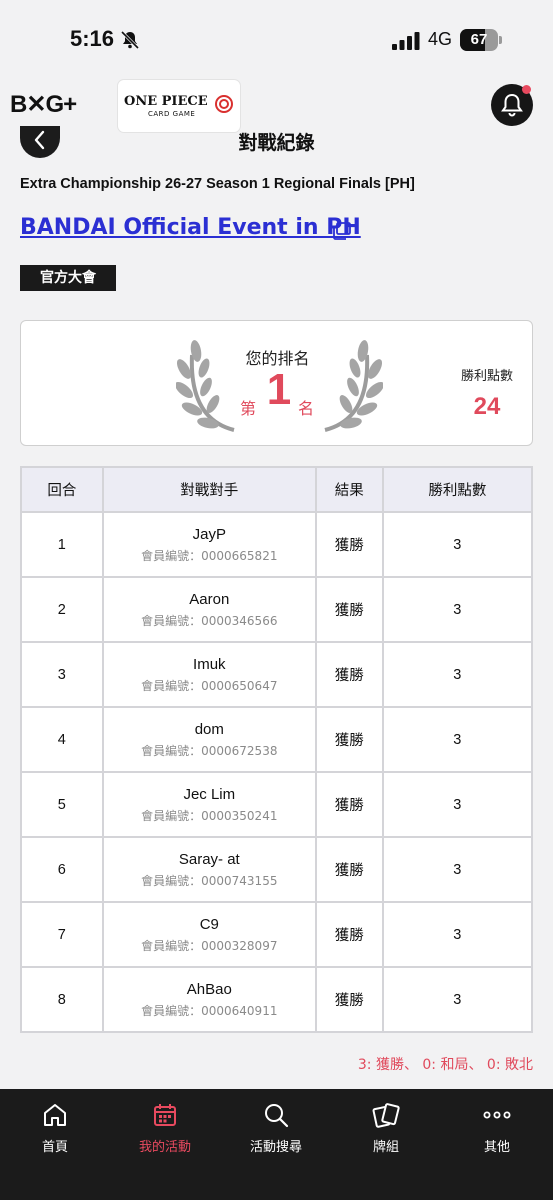 Image resolution: width=553 pixels, height=1200 pixels. I want to click on header-round: 回合, so click(62, 489).